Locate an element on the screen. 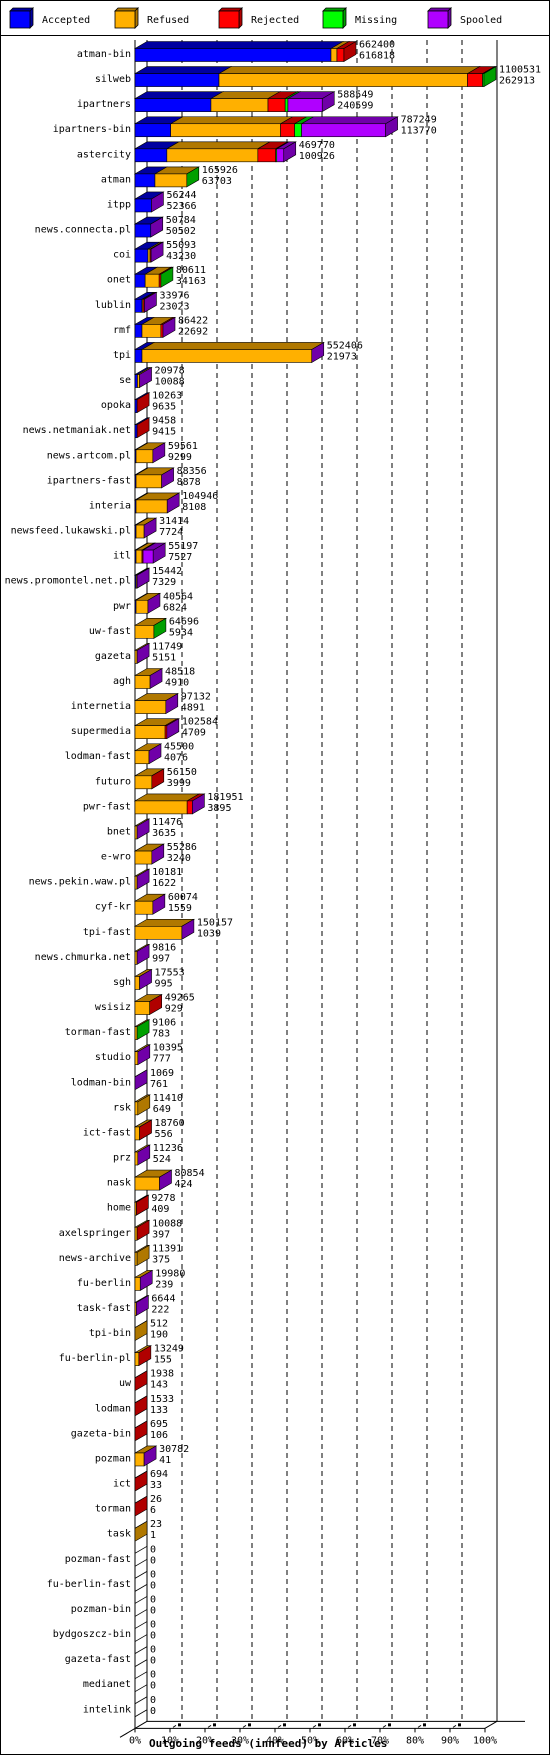 The image size is (550, 1755). value-label-bottom: 4891 is located at coordinates (193, 708).